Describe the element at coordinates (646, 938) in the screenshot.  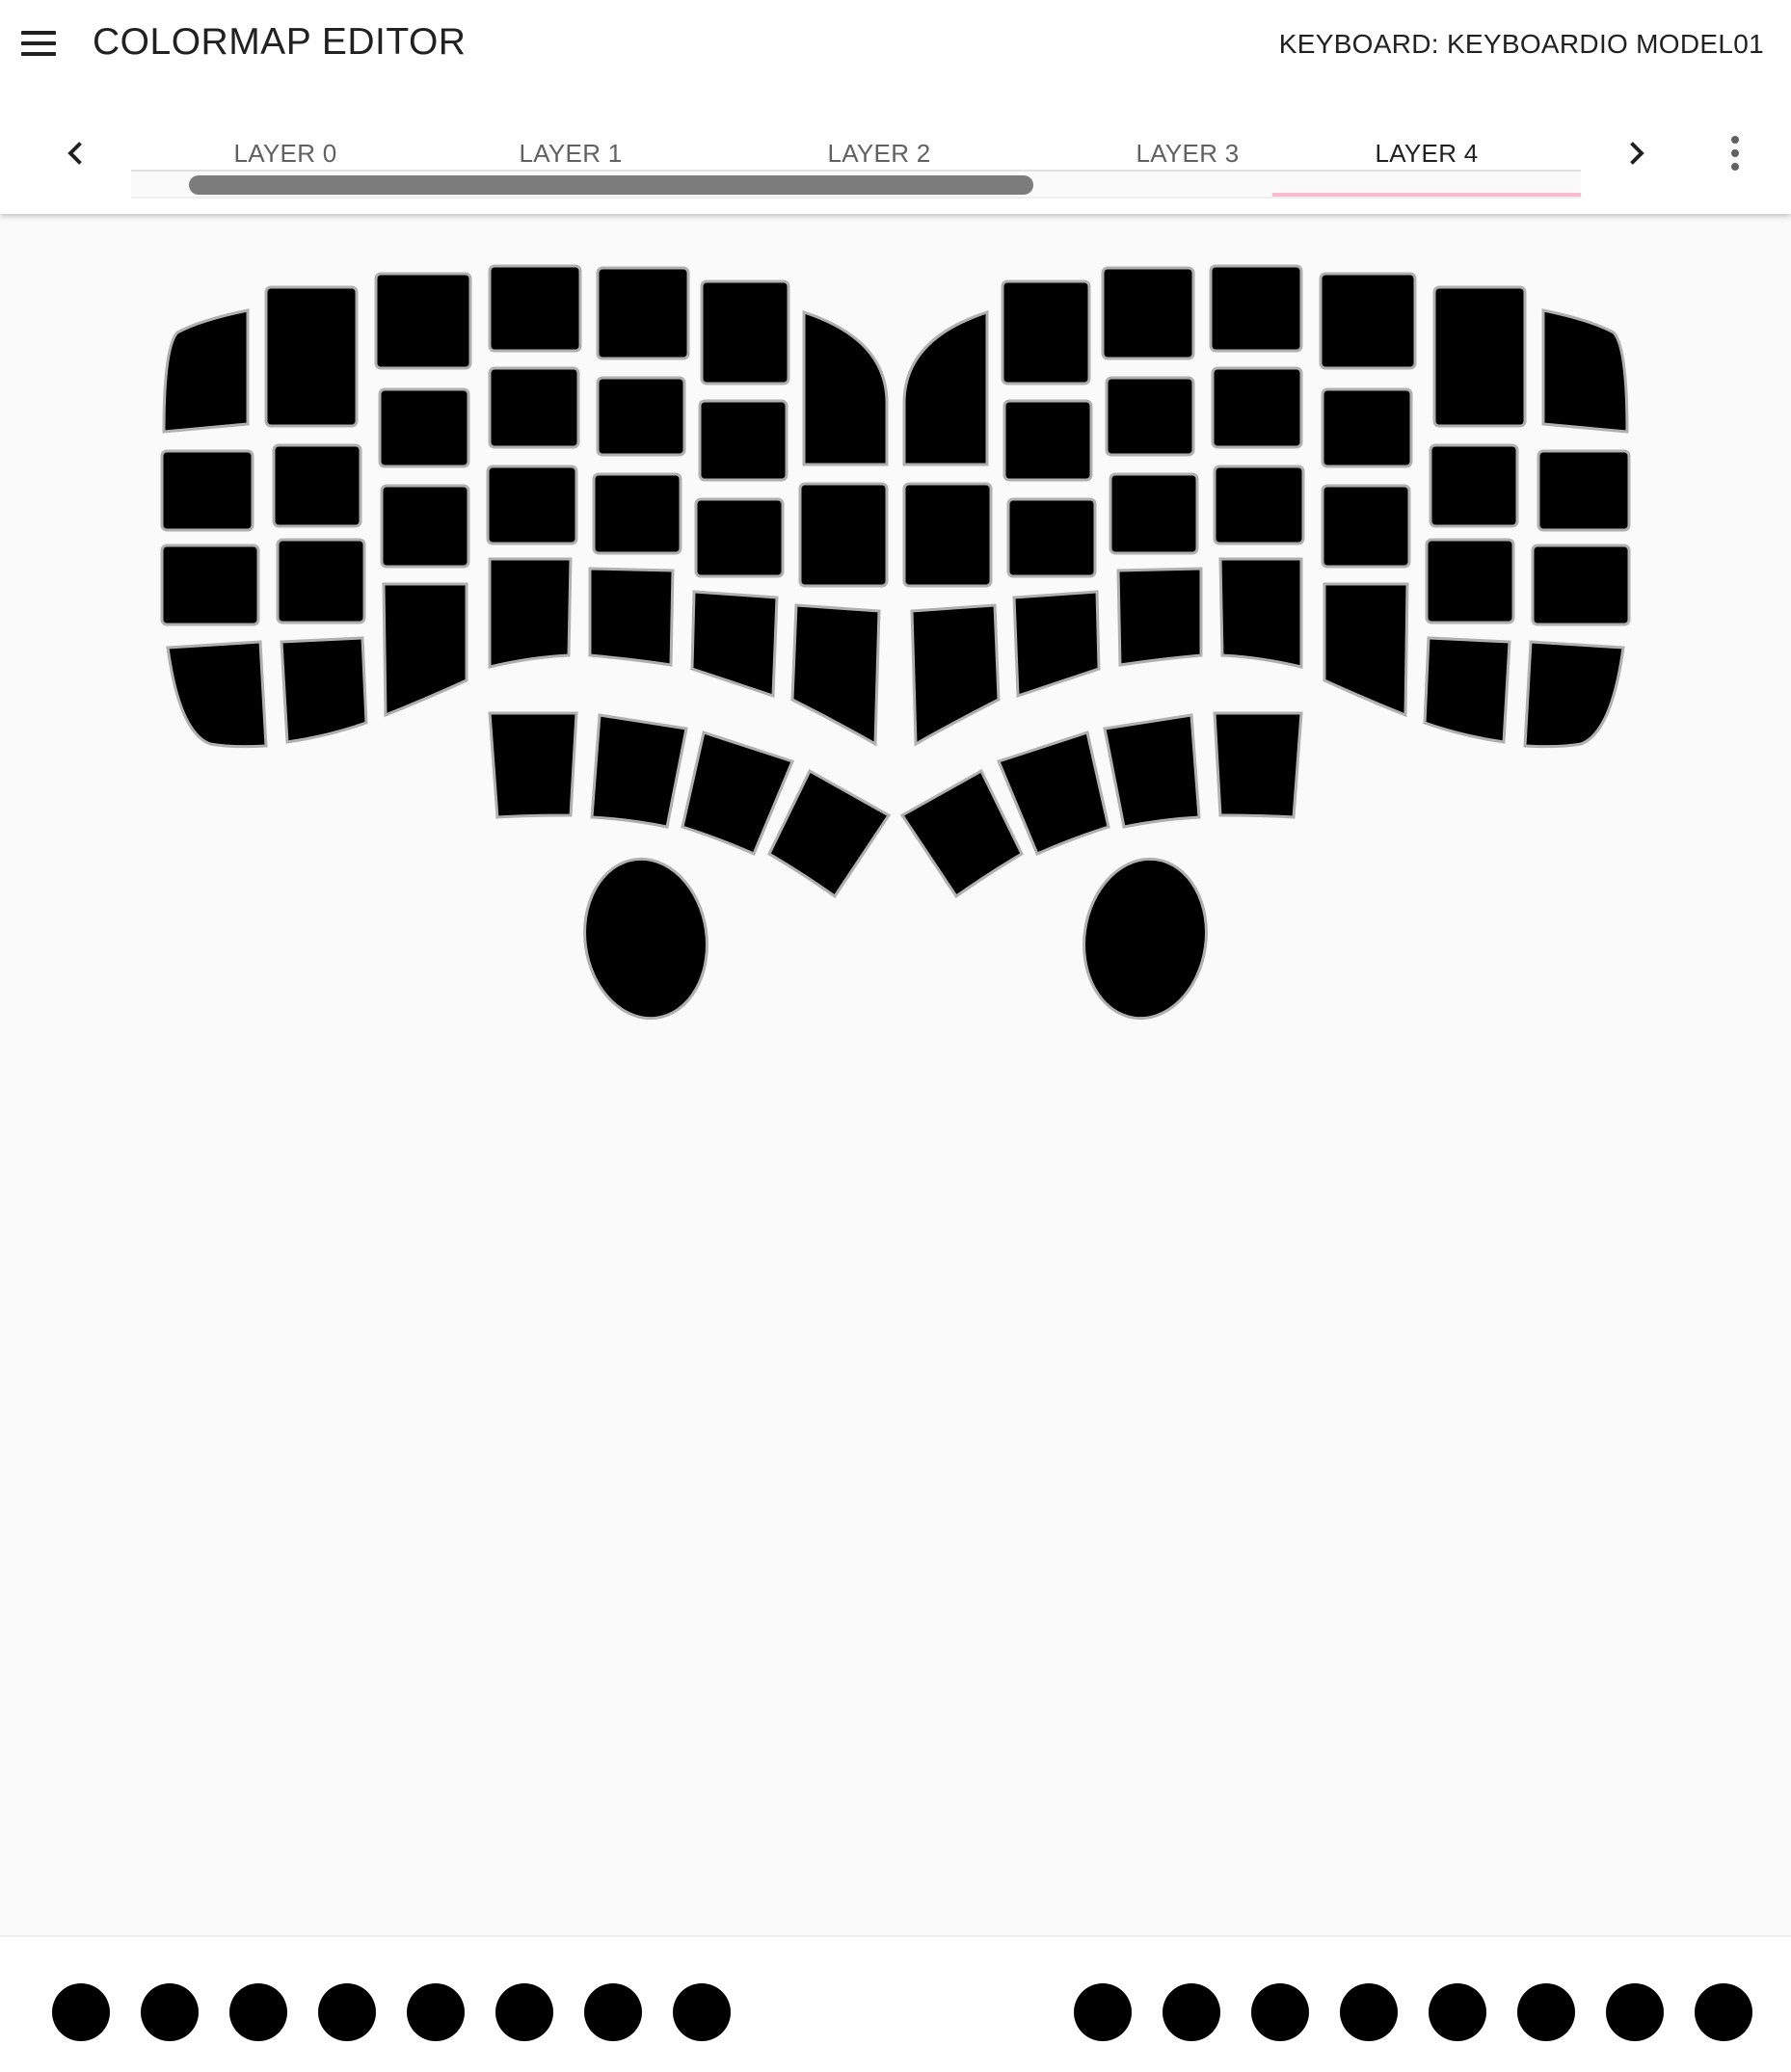
I see `left-palm-key` at that location.